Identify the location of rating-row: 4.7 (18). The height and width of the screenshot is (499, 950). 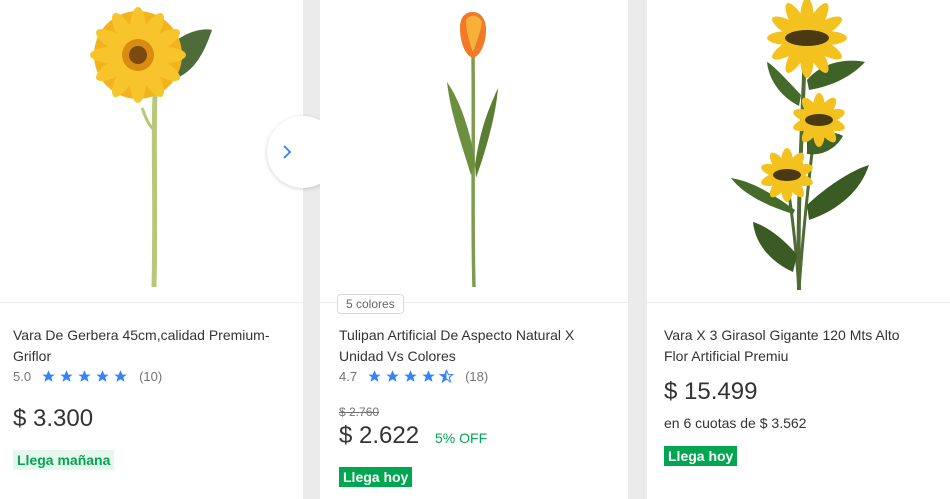
(413, 376).